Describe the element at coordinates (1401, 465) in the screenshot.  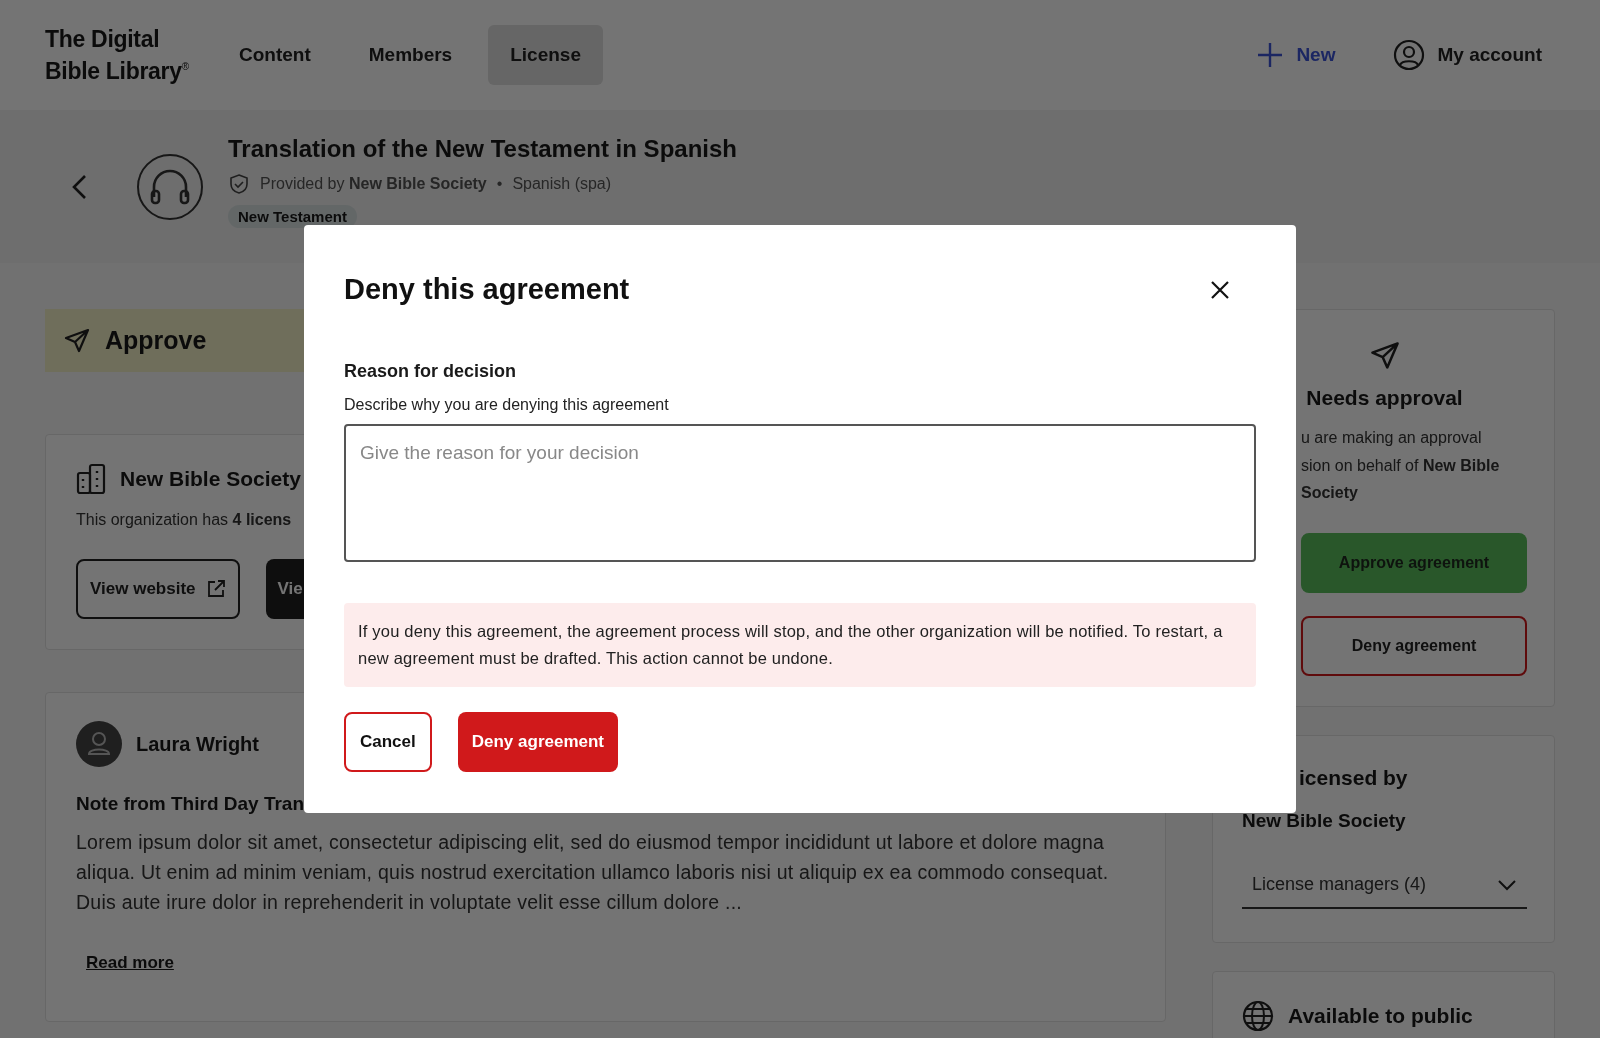
I see `approval-text: u are making an approval sion on behalf of New Bible Society` at that location.